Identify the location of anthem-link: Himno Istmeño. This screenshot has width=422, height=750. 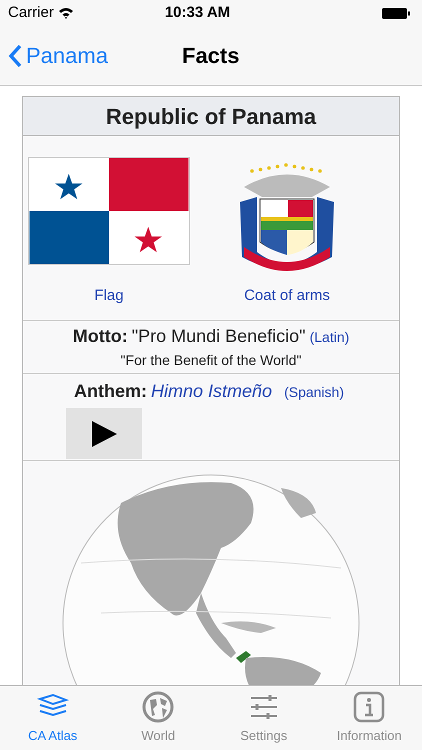
(211, 391).